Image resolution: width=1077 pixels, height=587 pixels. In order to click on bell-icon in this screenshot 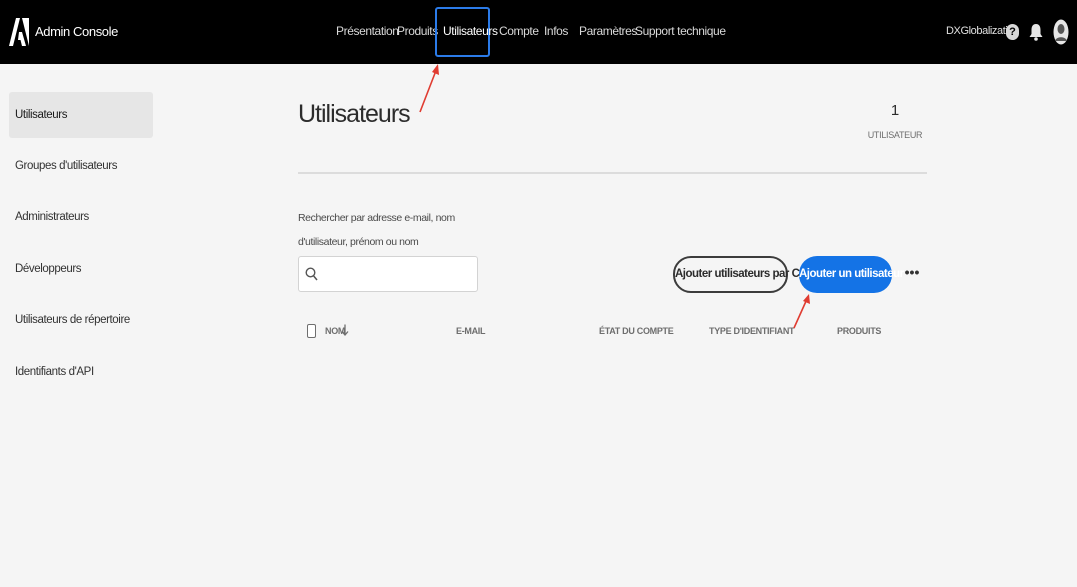, I will do `click(1036, 32)`.